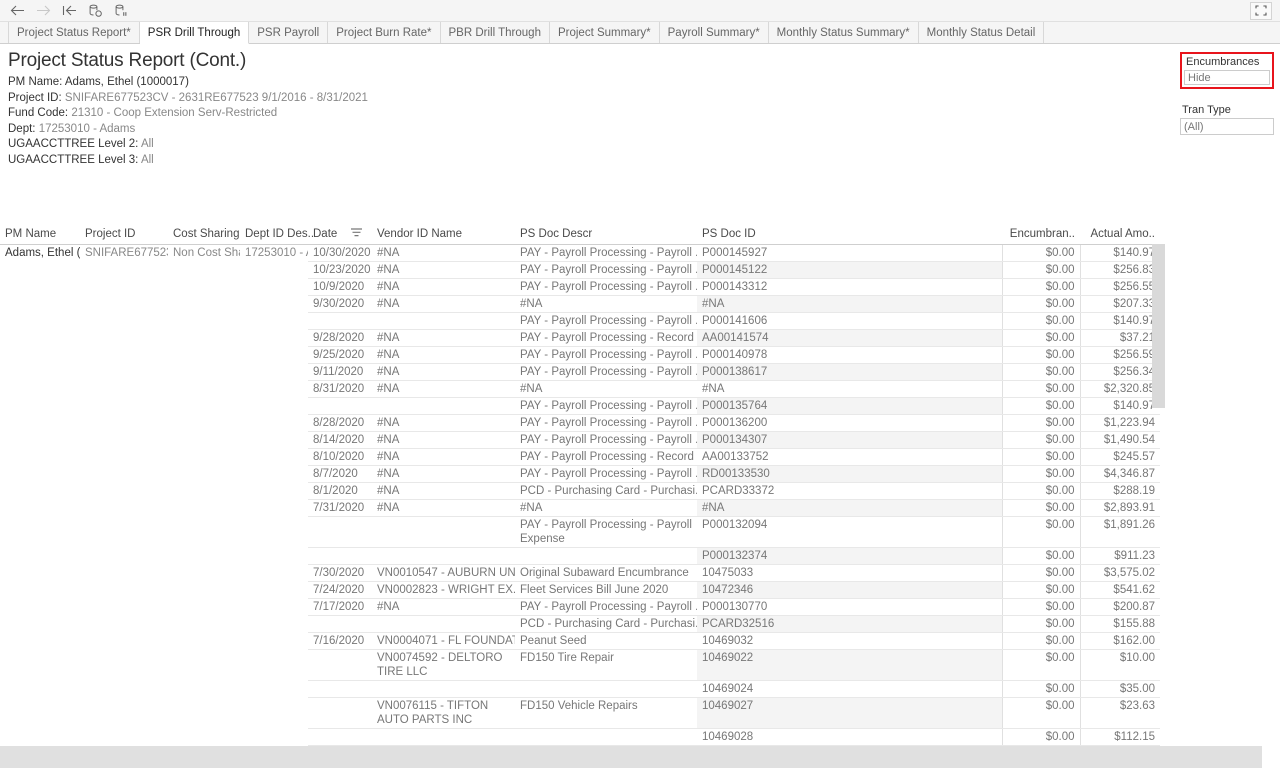  I want to click on tran-type-filter: Tran Type (All), so click(1227, 119).